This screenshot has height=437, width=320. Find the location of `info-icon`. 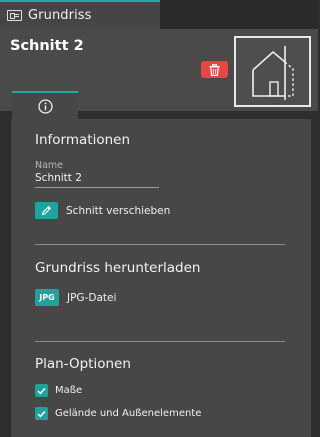

info-icon is located at coordinates (45, 106).